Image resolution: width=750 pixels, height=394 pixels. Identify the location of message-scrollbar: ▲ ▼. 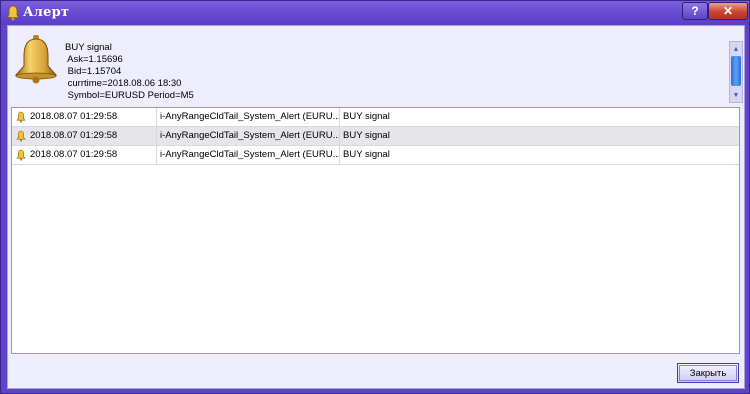
(736, 72).